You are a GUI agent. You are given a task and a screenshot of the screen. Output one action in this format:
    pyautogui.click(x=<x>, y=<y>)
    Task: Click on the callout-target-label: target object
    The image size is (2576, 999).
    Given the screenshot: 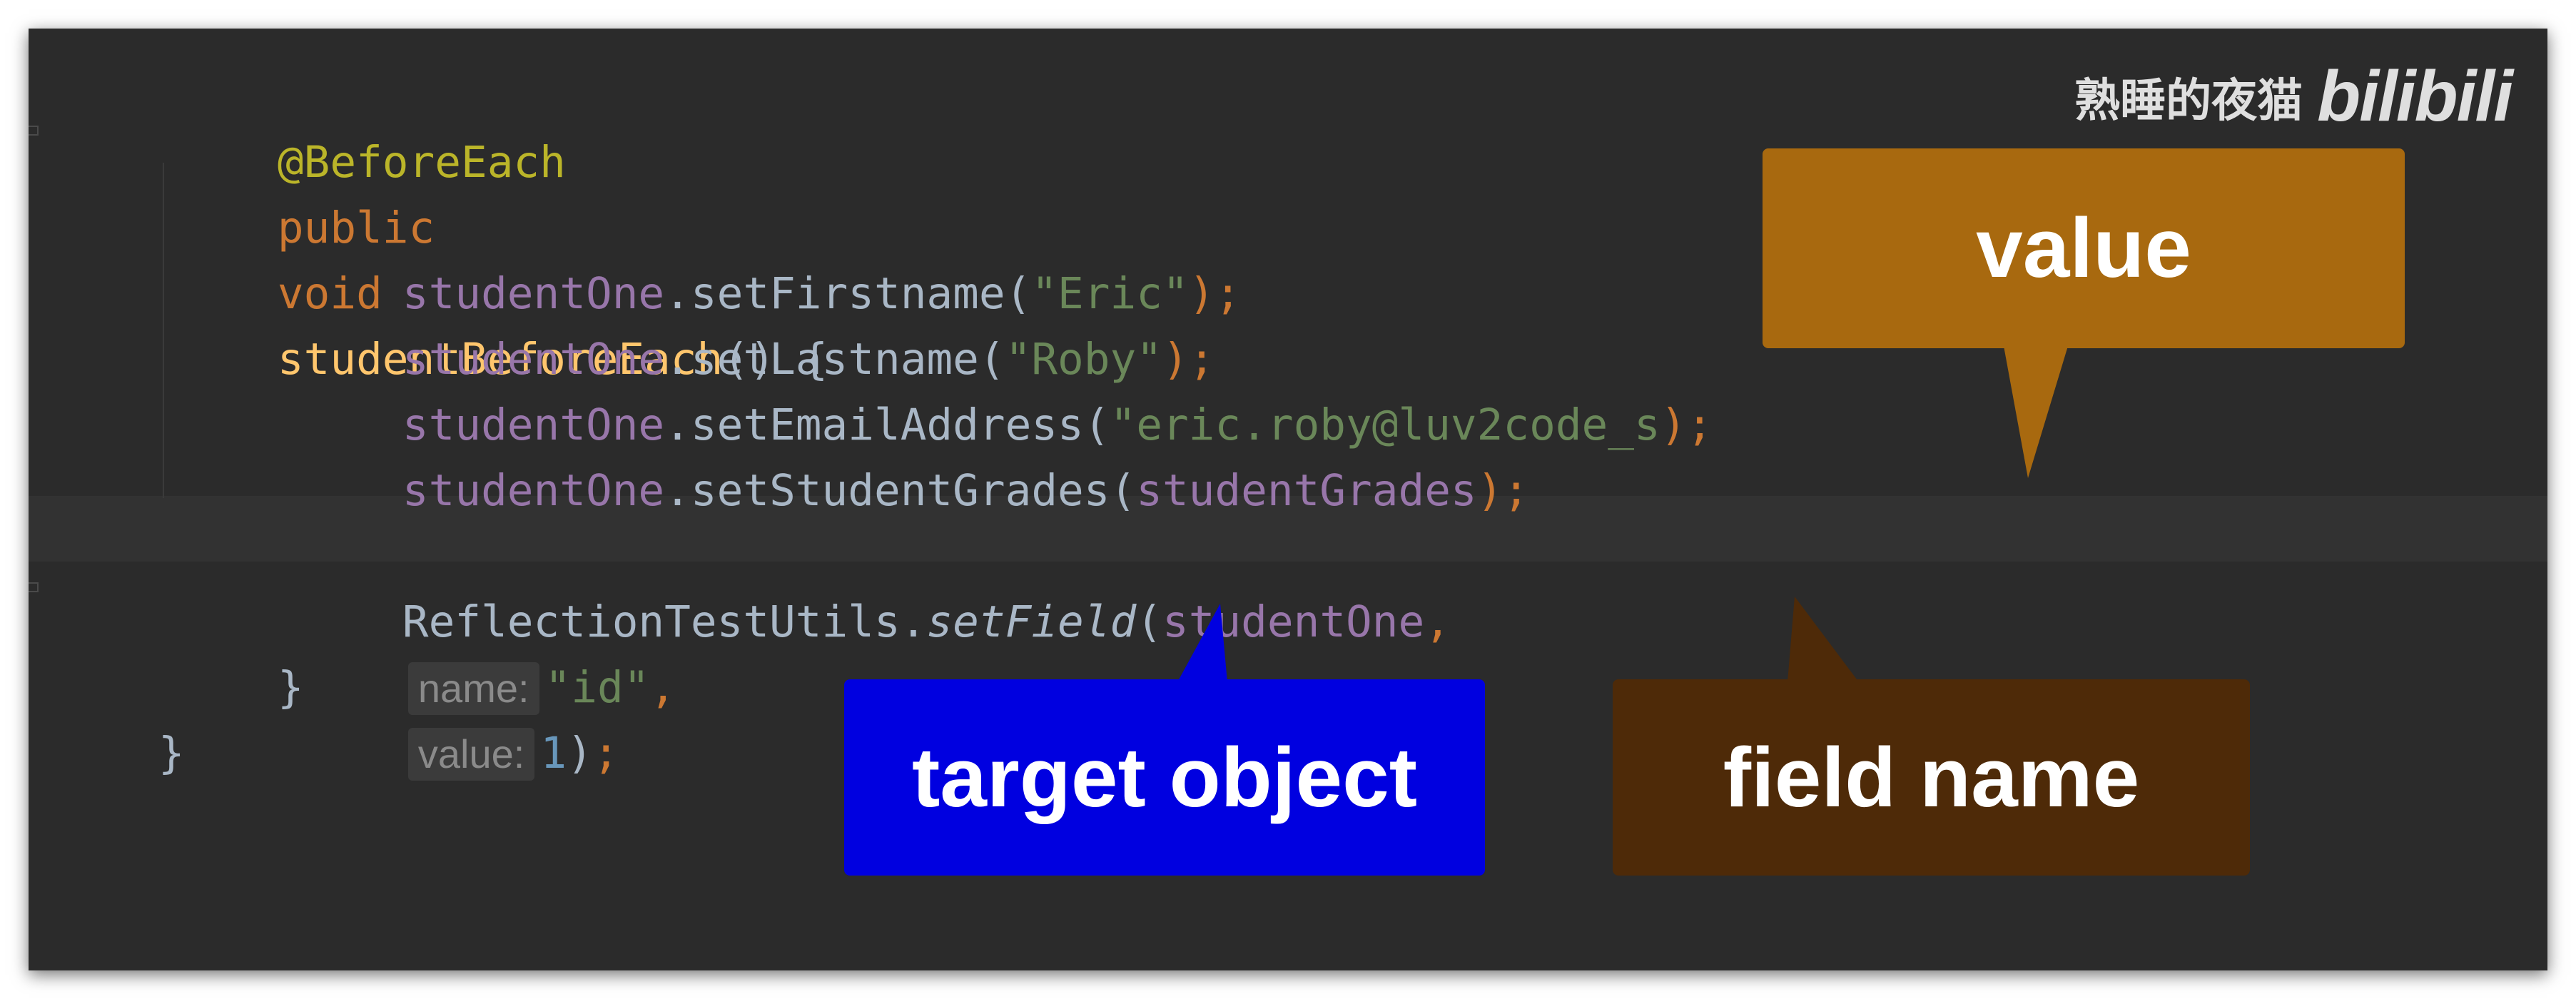 What is the action you would take?
    pyautogui.click(x=1164, y=777)
    